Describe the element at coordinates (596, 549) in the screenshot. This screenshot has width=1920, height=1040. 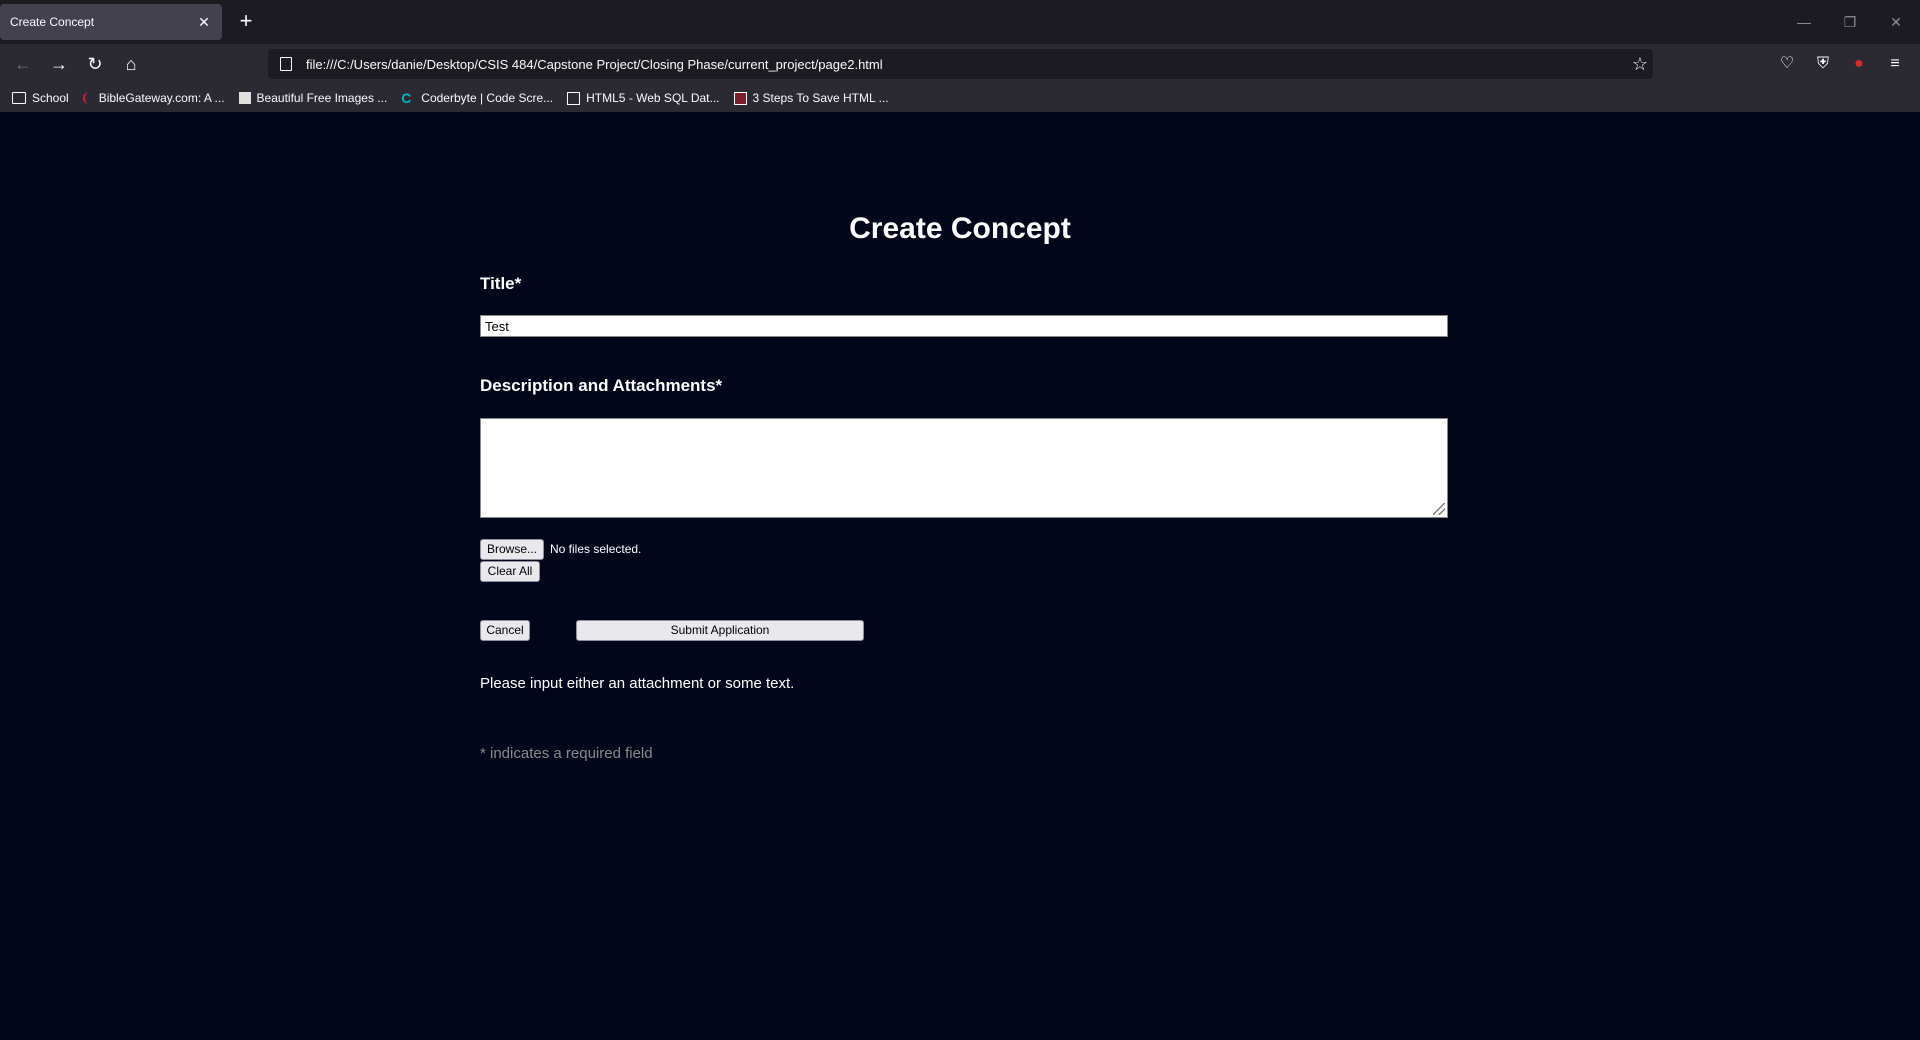
I see `file-status: No files selected.` at that location.